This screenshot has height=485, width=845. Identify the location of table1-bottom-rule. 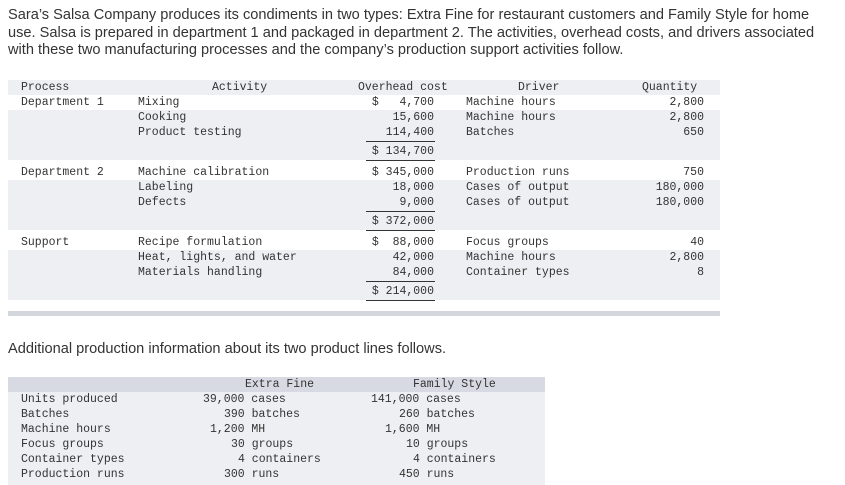
(364, 313).